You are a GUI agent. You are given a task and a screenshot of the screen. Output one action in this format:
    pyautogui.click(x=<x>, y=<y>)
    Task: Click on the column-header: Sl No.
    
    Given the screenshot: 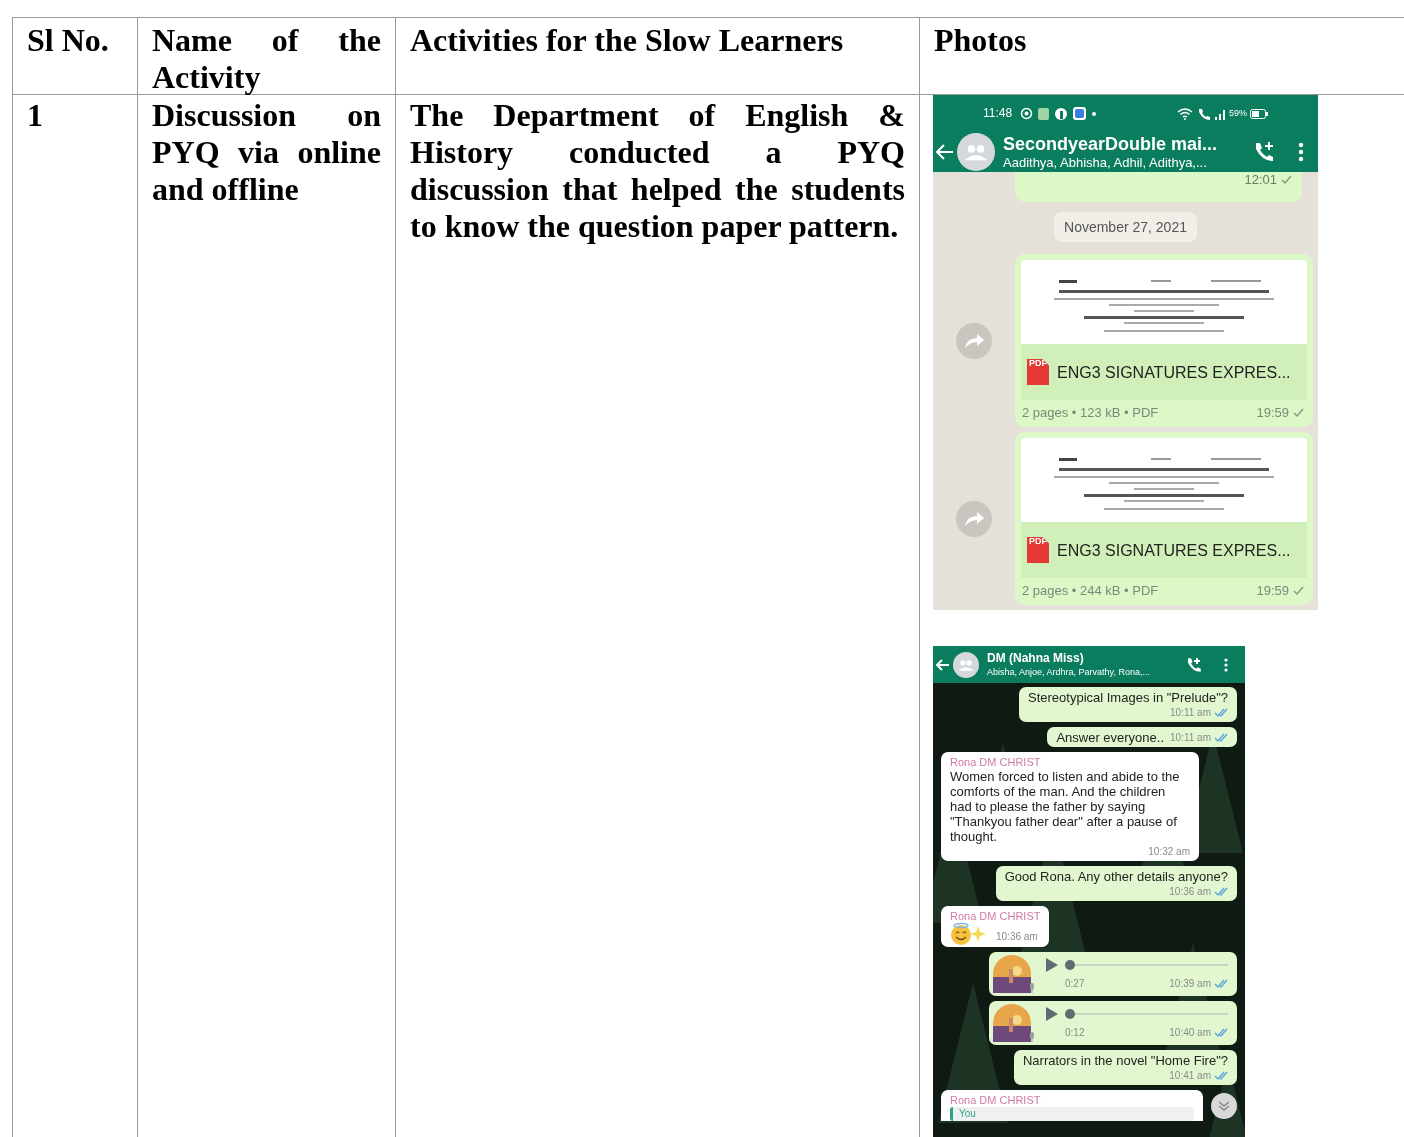 What is the action you would take?
    pyautogui.click(x=68, y=40)
    